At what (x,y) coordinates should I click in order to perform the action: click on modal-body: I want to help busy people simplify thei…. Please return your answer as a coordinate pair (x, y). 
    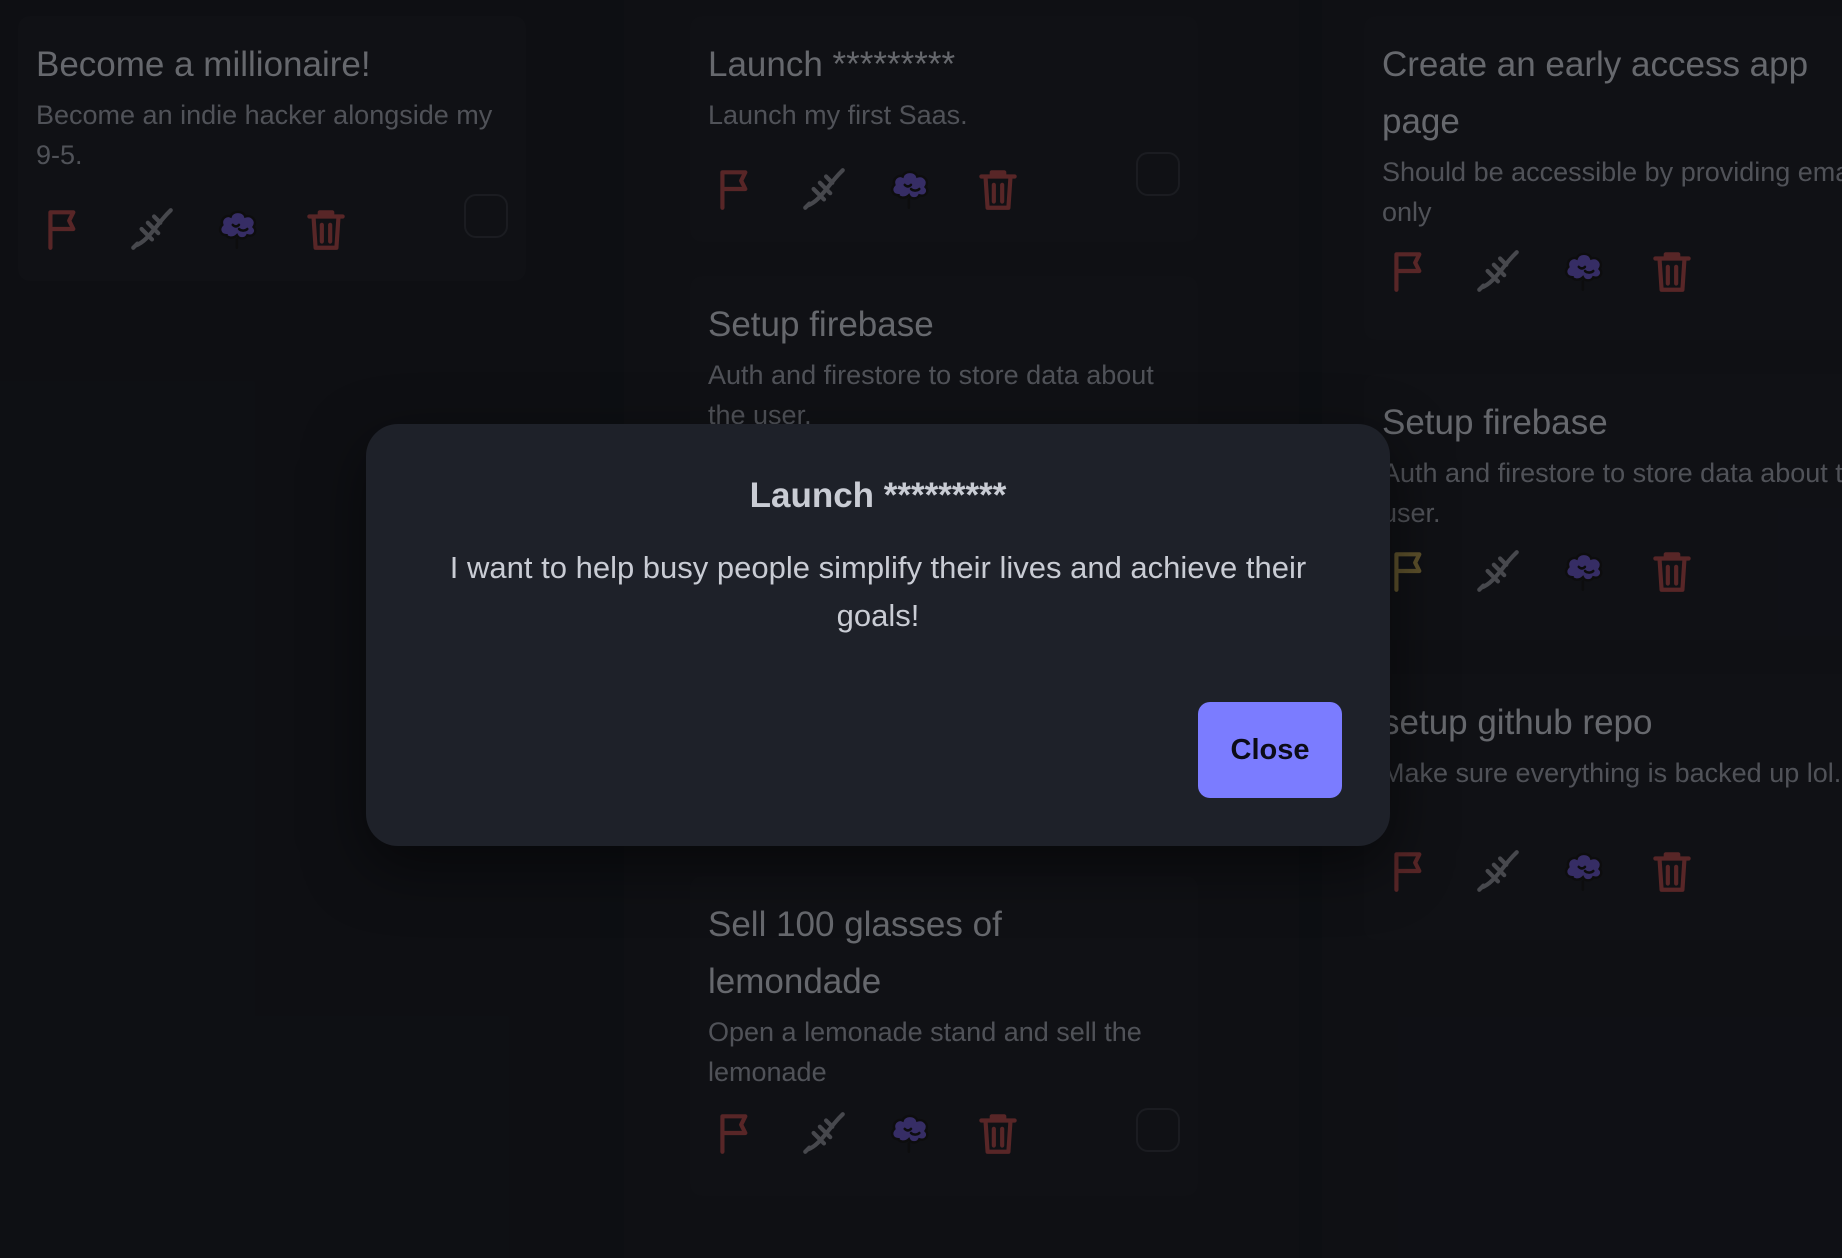
    Looking at the image, I should click on (878, 591).